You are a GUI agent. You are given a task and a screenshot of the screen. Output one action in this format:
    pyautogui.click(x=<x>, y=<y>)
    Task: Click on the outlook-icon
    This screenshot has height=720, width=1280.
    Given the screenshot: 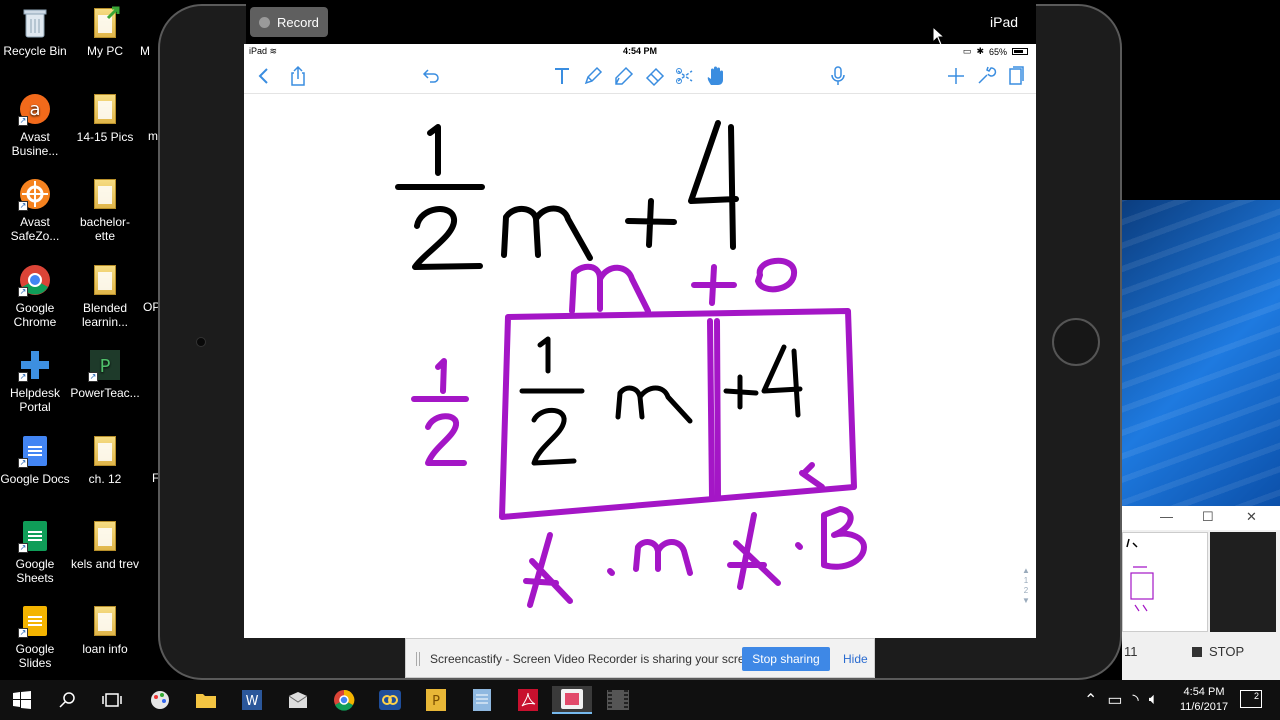 What is the action you would take?
    pyautogui.click(x=298, y=700)
    